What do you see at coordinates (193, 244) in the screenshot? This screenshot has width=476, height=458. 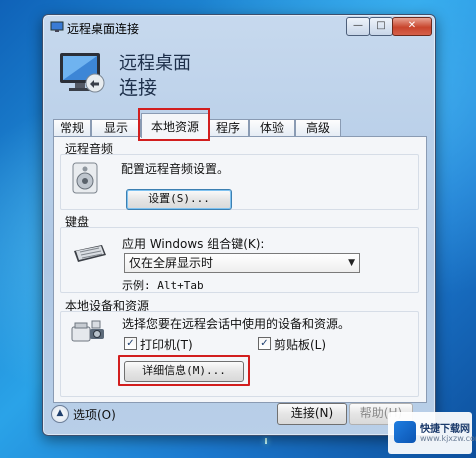 I see `keyboard-apply-label: 应用 Windows 组合键(K):` at bounding box center [193, 244].